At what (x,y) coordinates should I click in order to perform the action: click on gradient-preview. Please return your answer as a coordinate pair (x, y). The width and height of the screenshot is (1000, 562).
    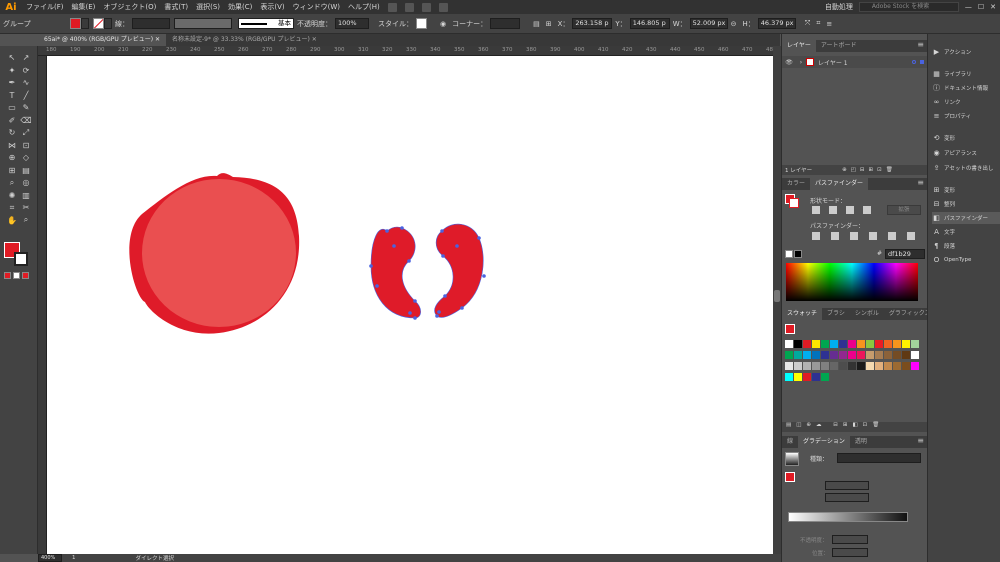
    Looking at the image, I should click on (792, 459).